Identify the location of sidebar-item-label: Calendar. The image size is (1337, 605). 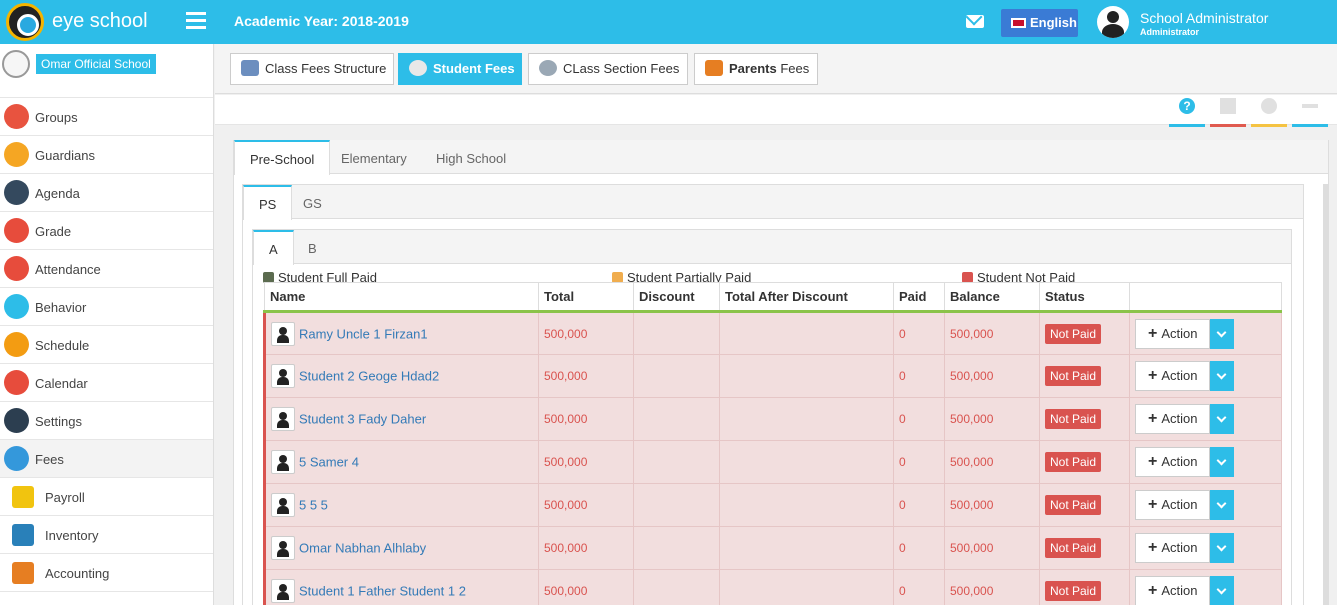
(61, 383).